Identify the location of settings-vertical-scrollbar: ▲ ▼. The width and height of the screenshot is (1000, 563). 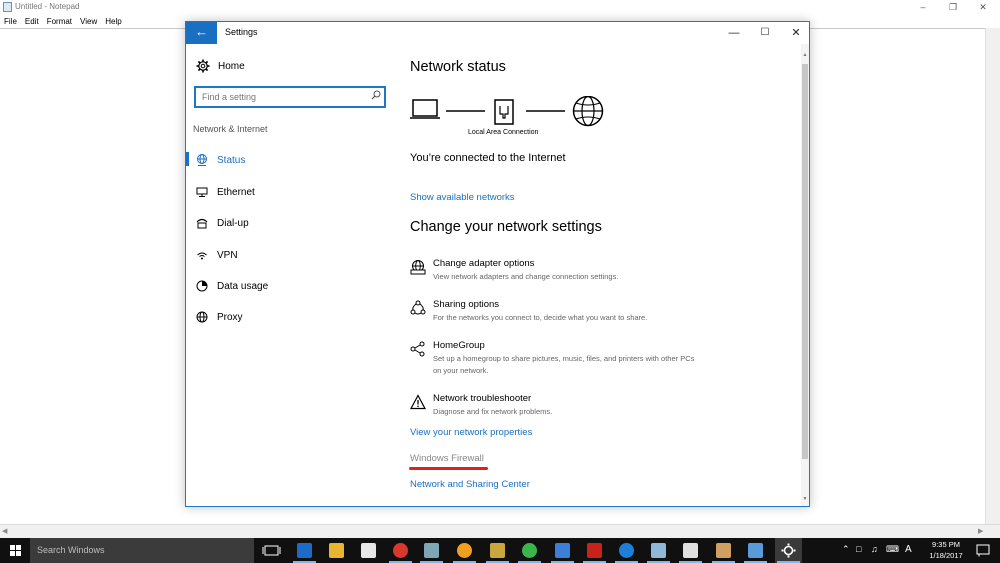
(805, 275).